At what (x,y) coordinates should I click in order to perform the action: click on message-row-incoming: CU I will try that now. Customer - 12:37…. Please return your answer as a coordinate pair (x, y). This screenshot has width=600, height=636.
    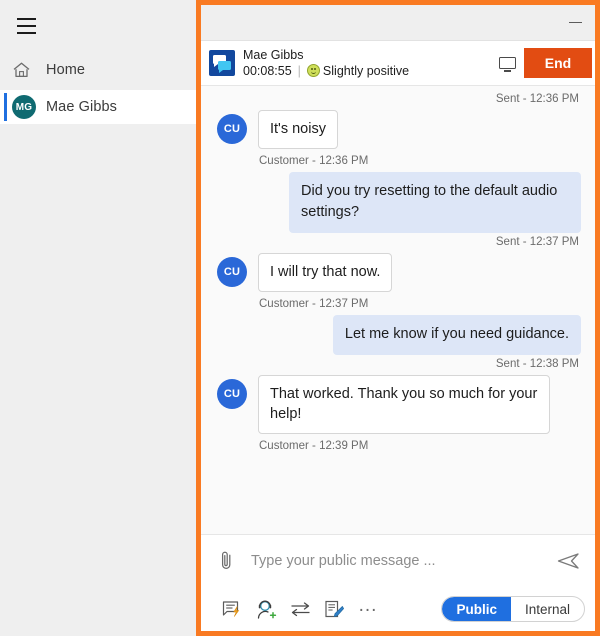
    Looking at the image, I should click on (396, 284).